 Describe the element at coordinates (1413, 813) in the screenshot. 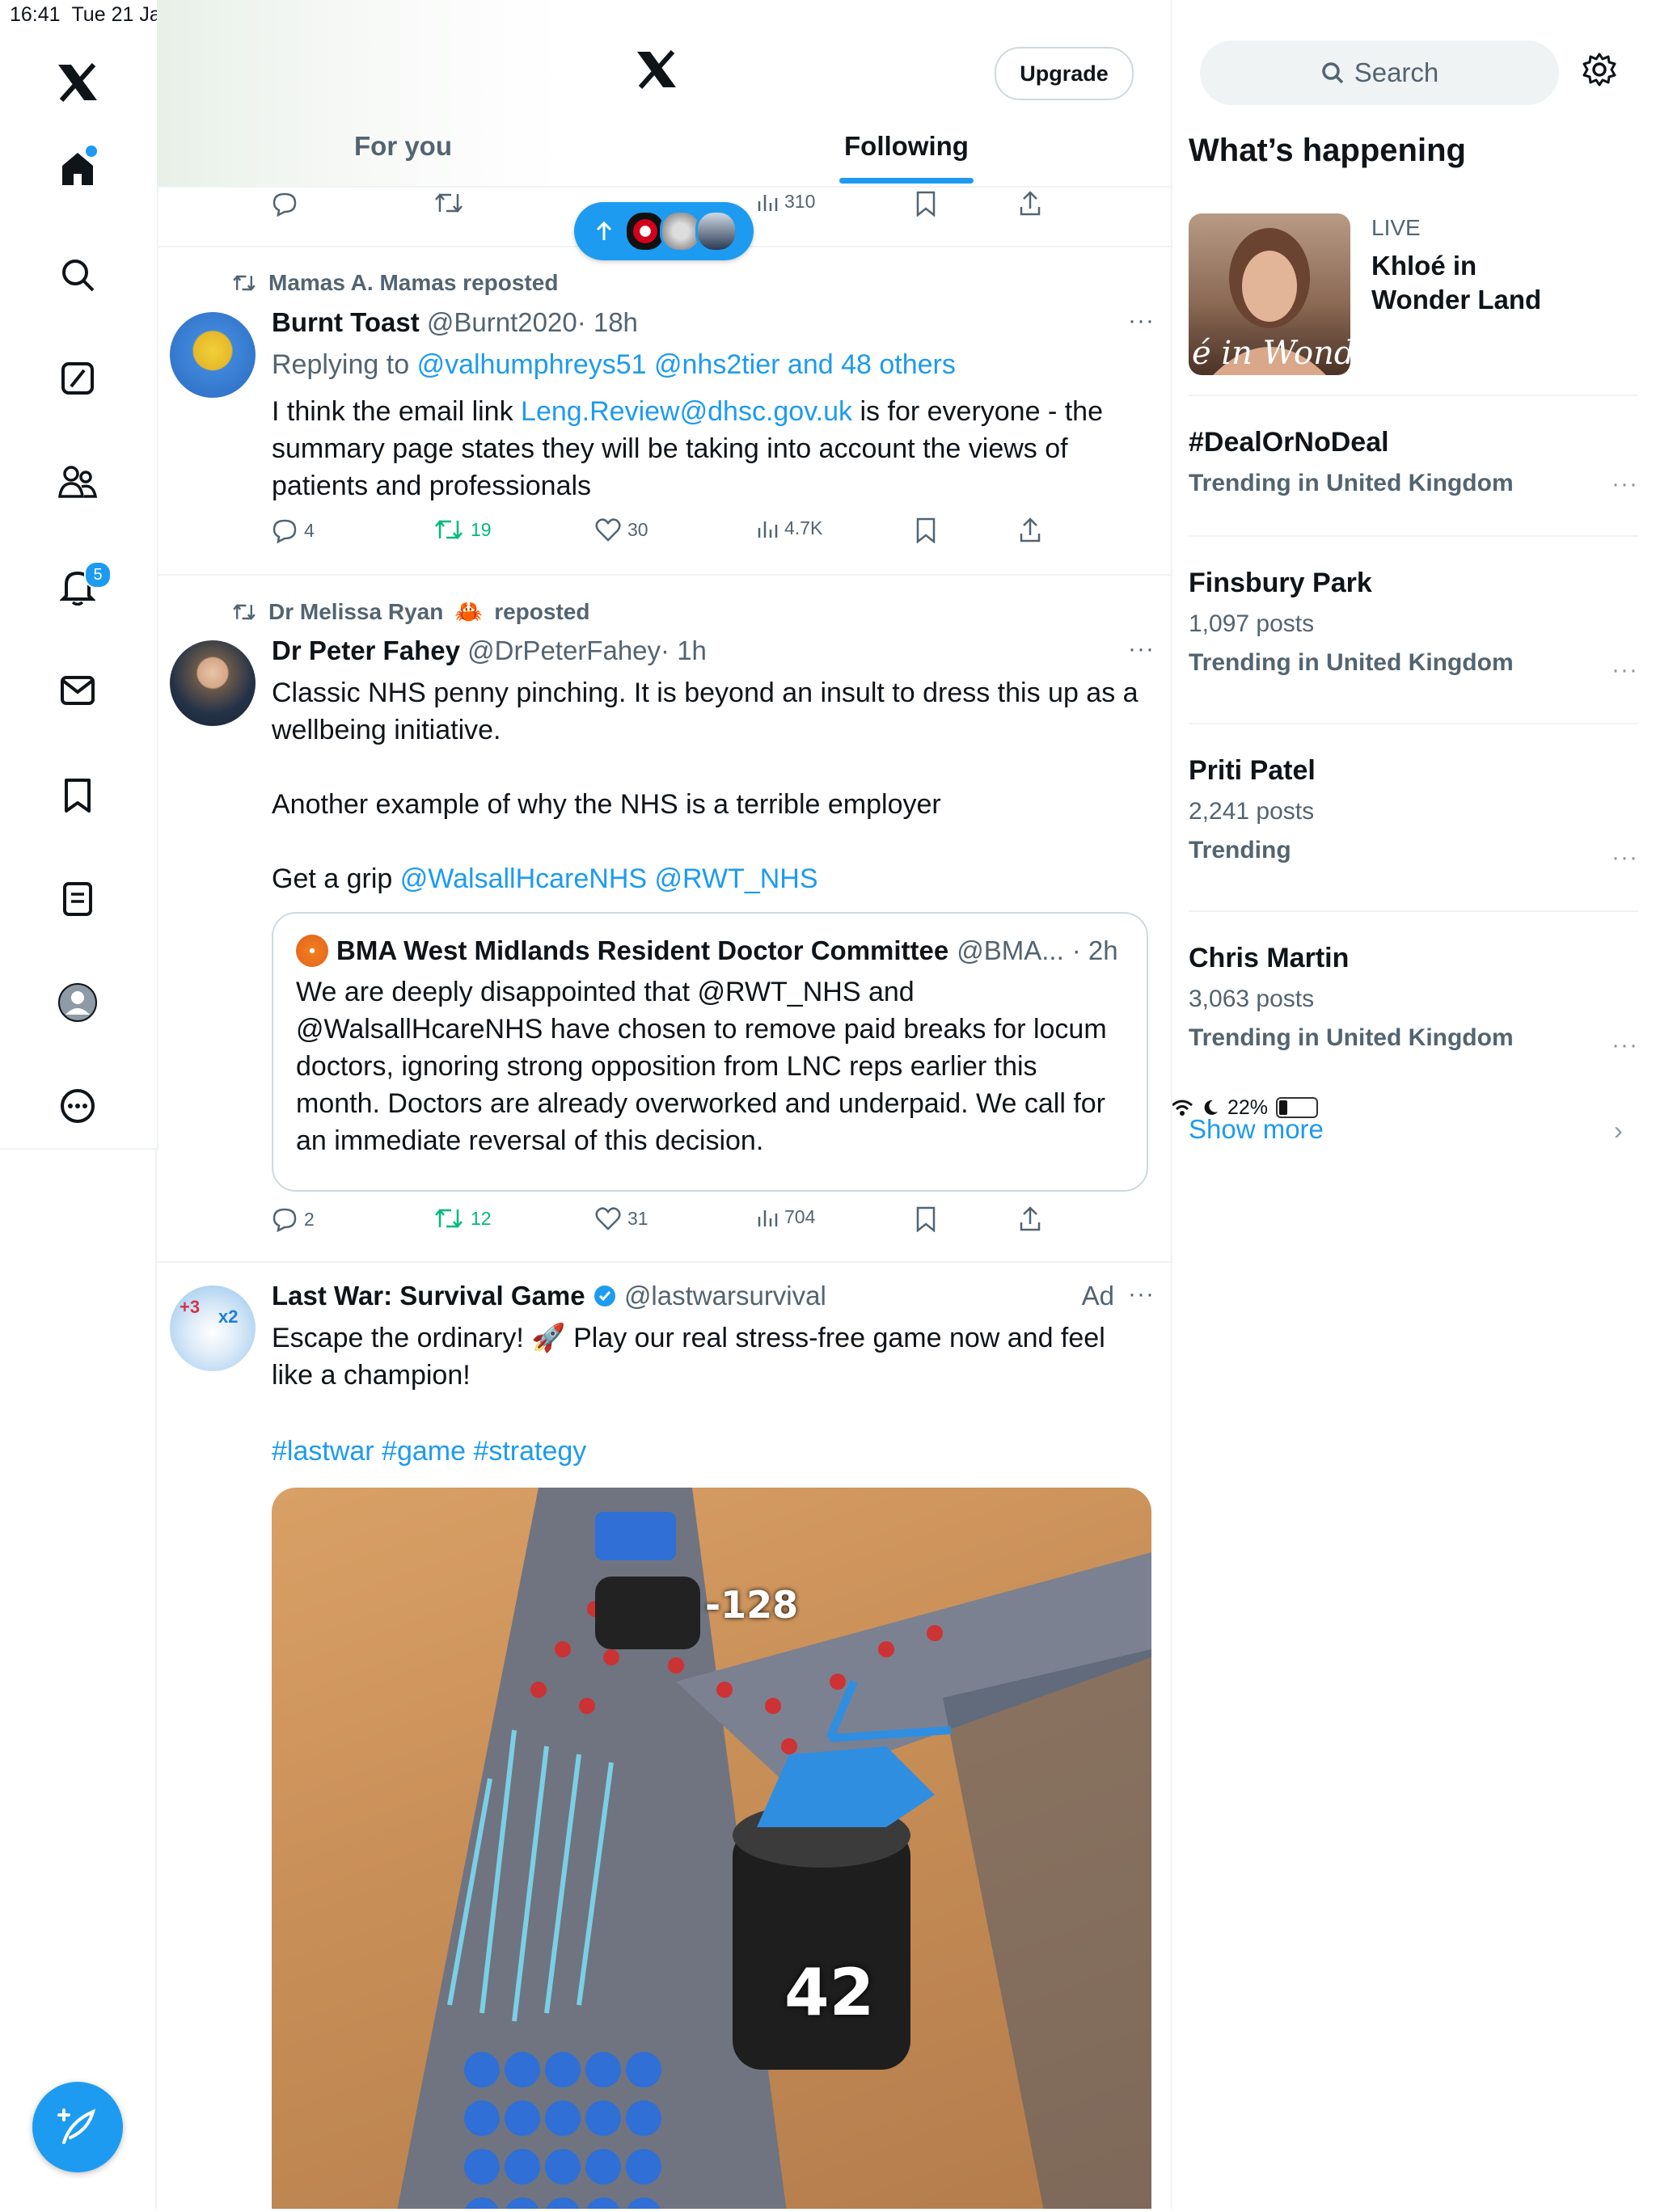

I see `trend-item: Priti Patel 2,241 posts Trending ···` at that location.